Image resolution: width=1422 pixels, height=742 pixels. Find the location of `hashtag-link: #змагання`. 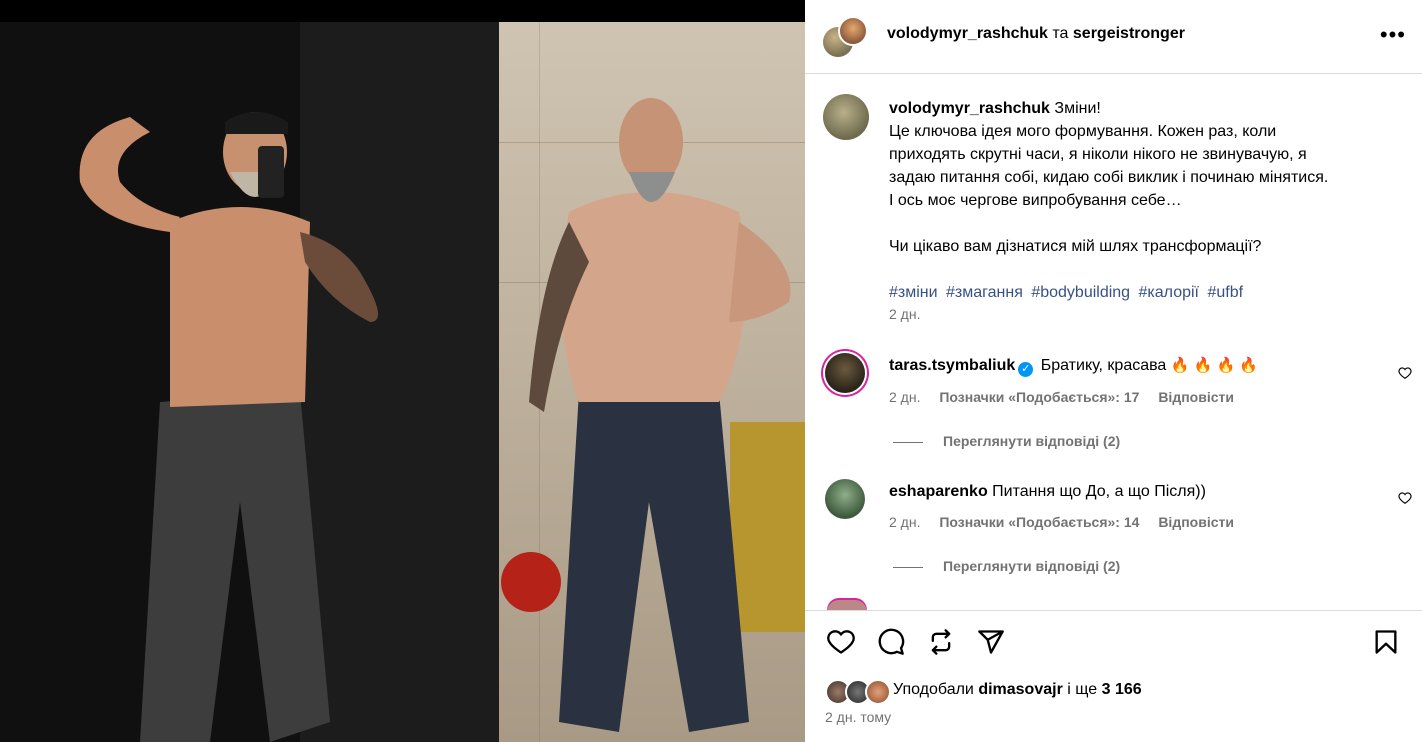

hashtag-link: #змагання is located at coordinates (984, 292).